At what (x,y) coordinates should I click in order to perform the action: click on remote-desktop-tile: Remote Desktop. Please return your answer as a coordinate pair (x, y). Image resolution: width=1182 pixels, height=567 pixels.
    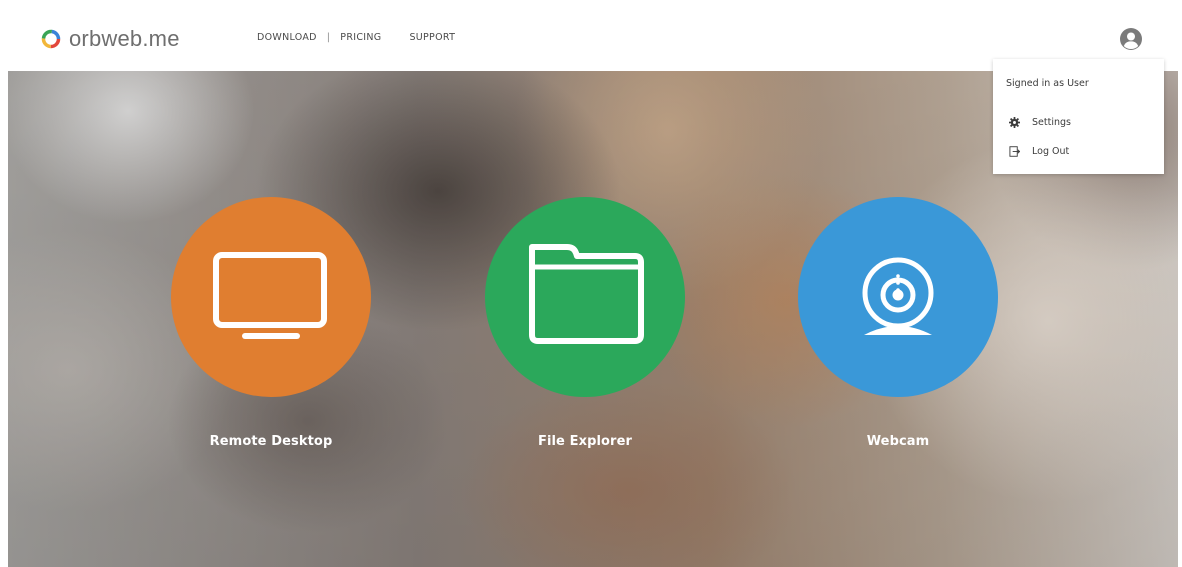
    Looking at the image, I should click on (271, 357).